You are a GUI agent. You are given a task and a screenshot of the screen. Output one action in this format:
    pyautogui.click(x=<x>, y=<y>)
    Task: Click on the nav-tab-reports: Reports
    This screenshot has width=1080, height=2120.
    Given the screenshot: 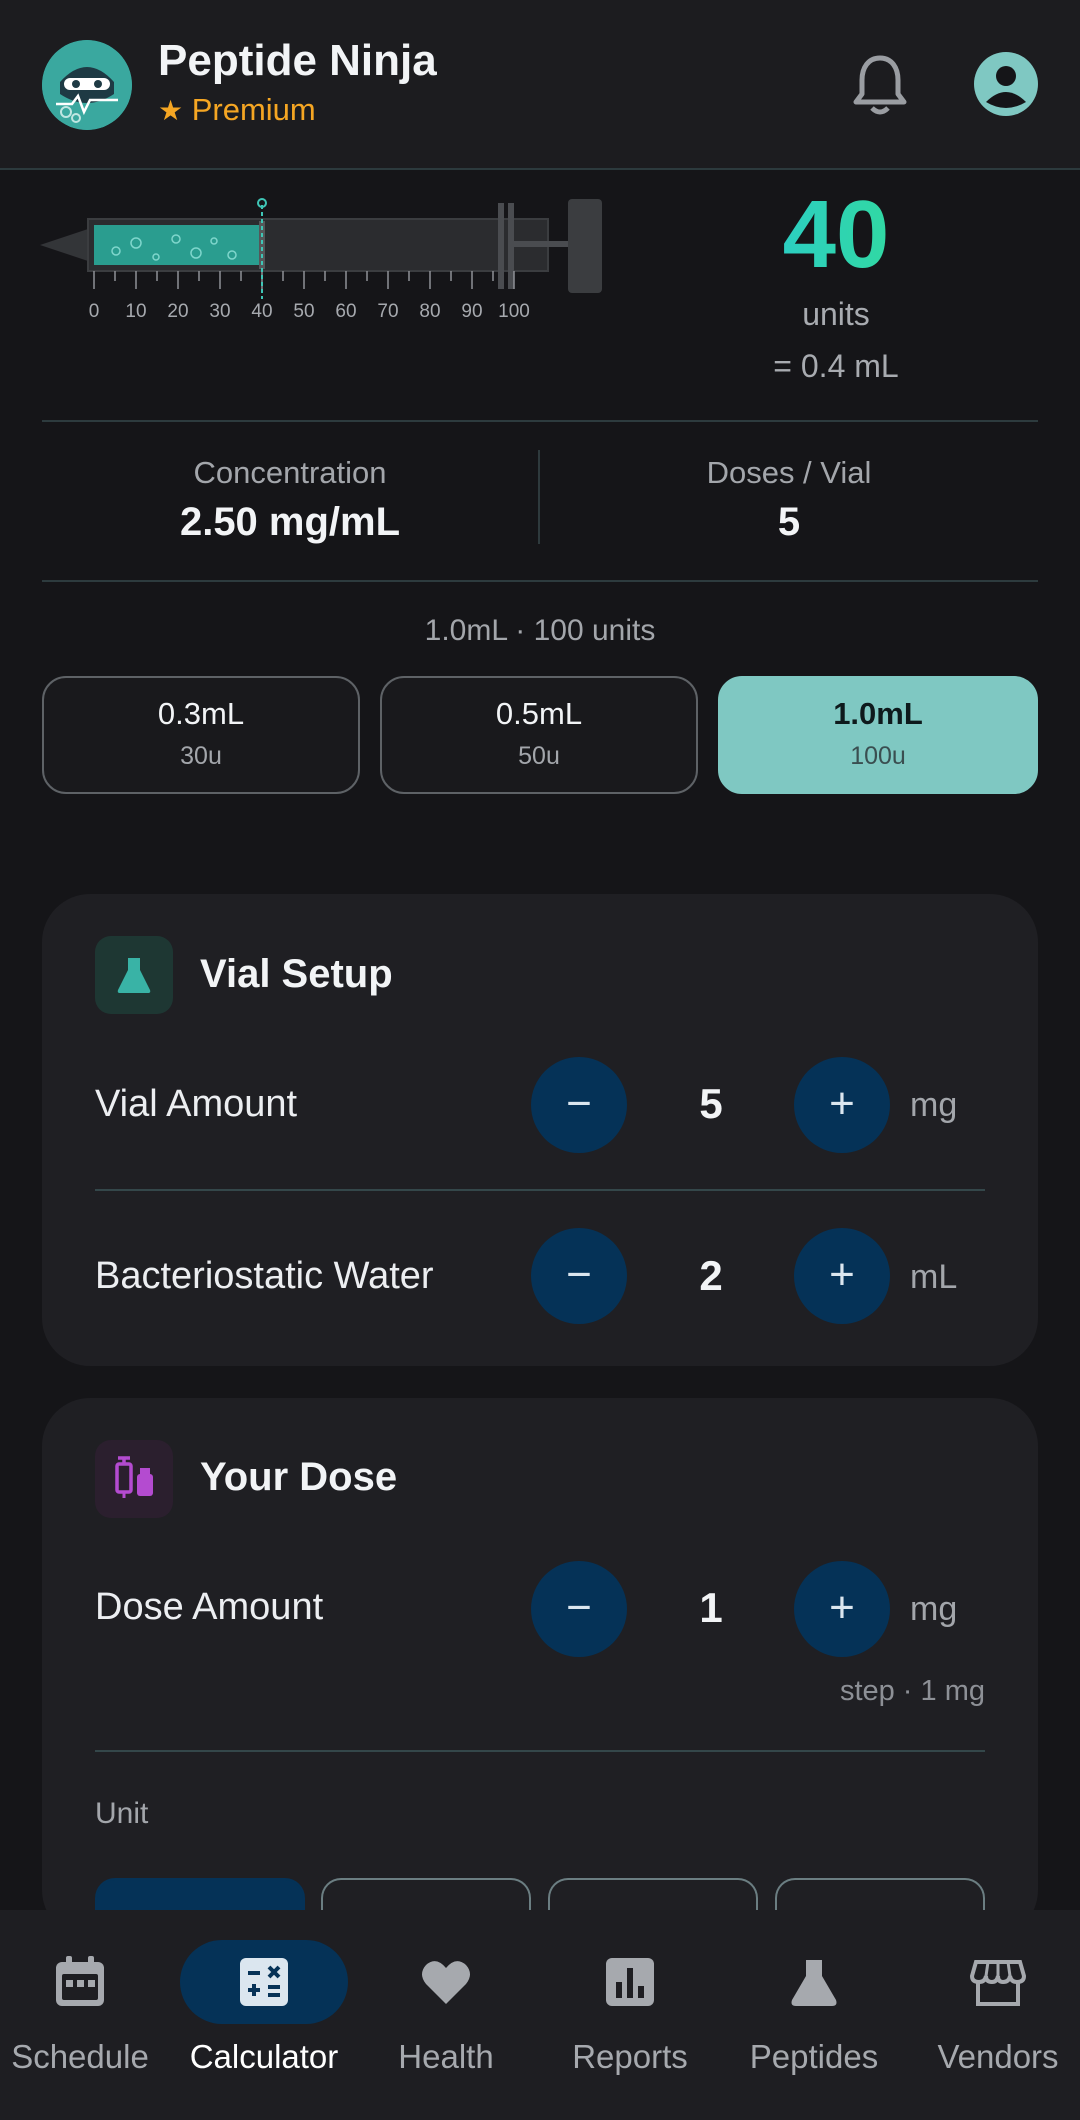 What is the action you would take?
    pyautogui.click(x=630, y=2008)
    